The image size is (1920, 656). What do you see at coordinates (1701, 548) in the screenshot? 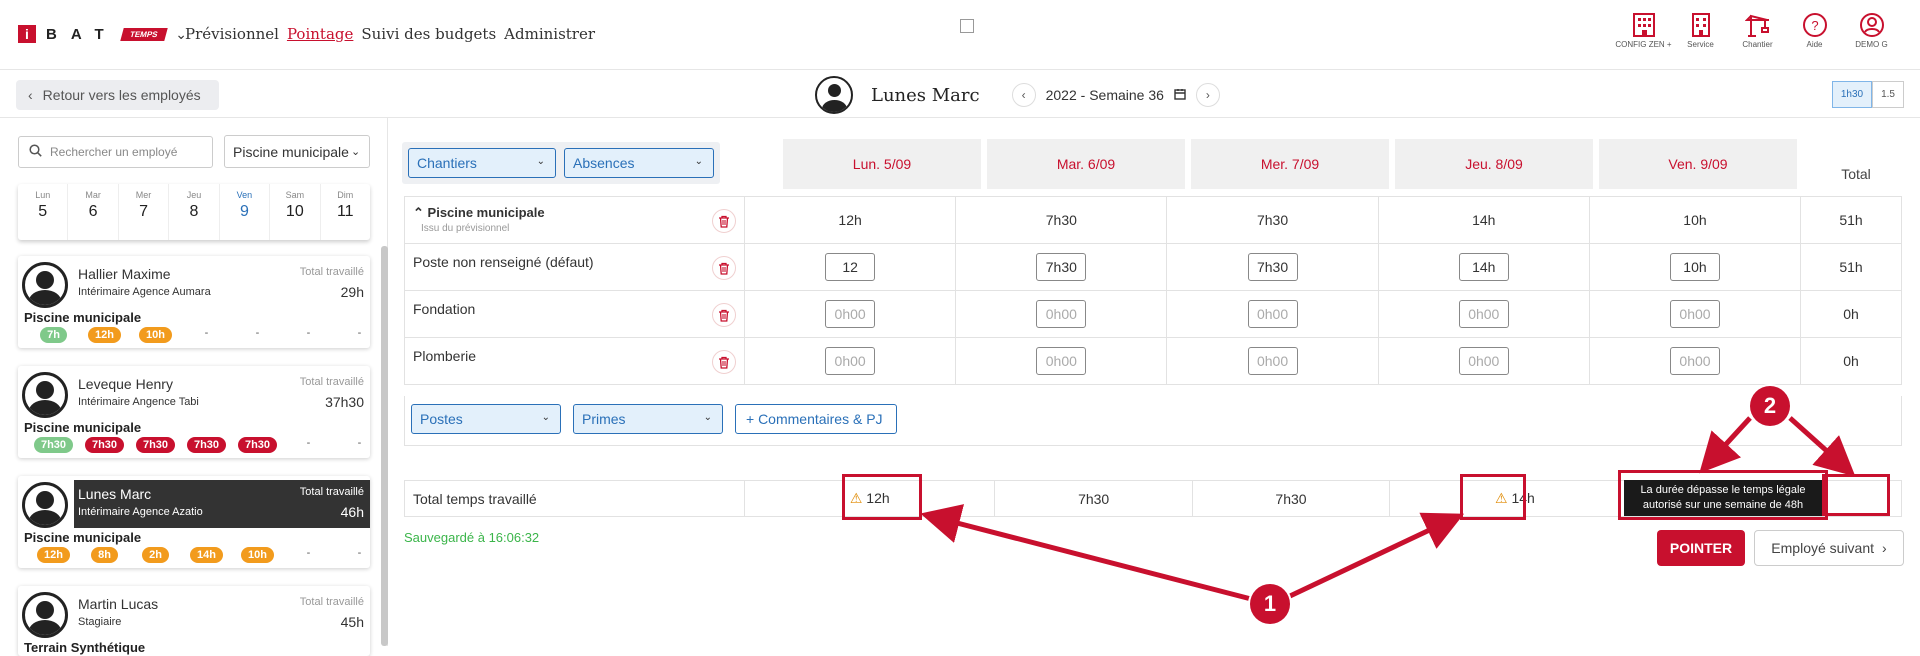
I see `pointer-button: POINTER` at bounding box center [1701, 548].